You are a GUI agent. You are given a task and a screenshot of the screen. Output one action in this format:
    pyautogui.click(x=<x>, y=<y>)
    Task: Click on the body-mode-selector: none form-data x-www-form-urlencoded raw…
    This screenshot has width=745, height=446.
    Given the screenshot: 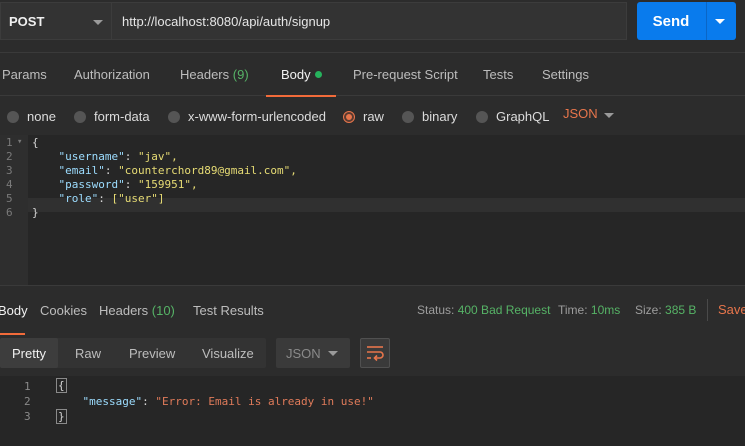 What is the action you would take?
    pyautogui.click(x=372, y=116)
    